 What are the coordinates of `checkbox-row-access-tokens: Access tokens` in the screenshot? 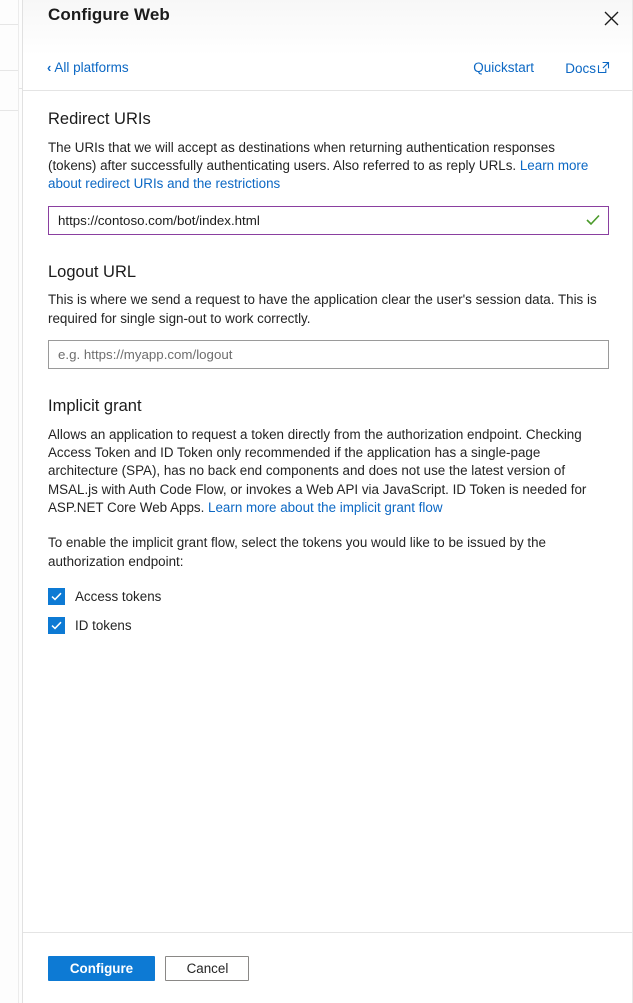 It's located at (327, 596).